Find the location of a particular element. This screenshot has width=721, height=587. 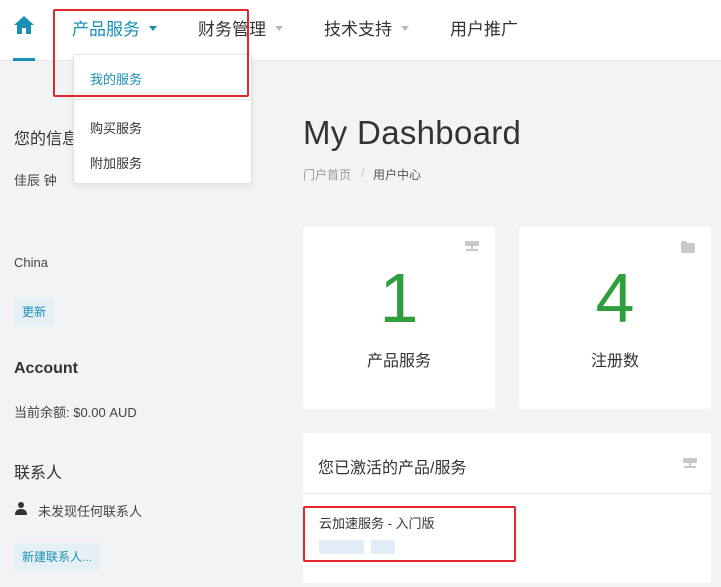

nav-item-support: 技术支持 is located at coordinates (366, 27).